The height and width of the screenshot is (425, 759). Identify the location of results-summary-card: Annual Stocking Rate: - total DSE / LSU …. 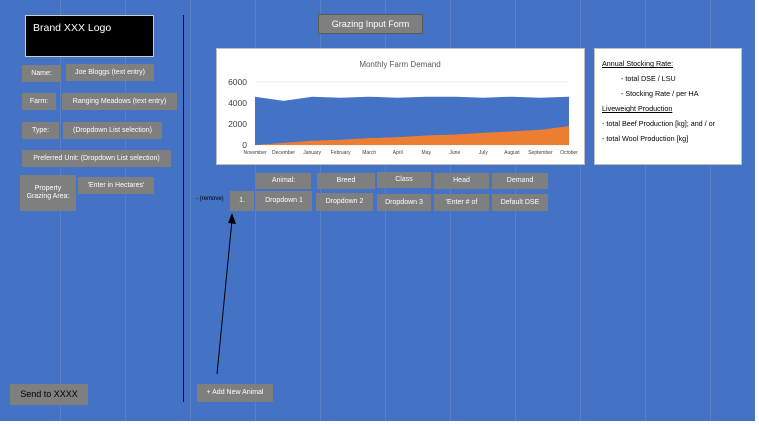
(668, 106).